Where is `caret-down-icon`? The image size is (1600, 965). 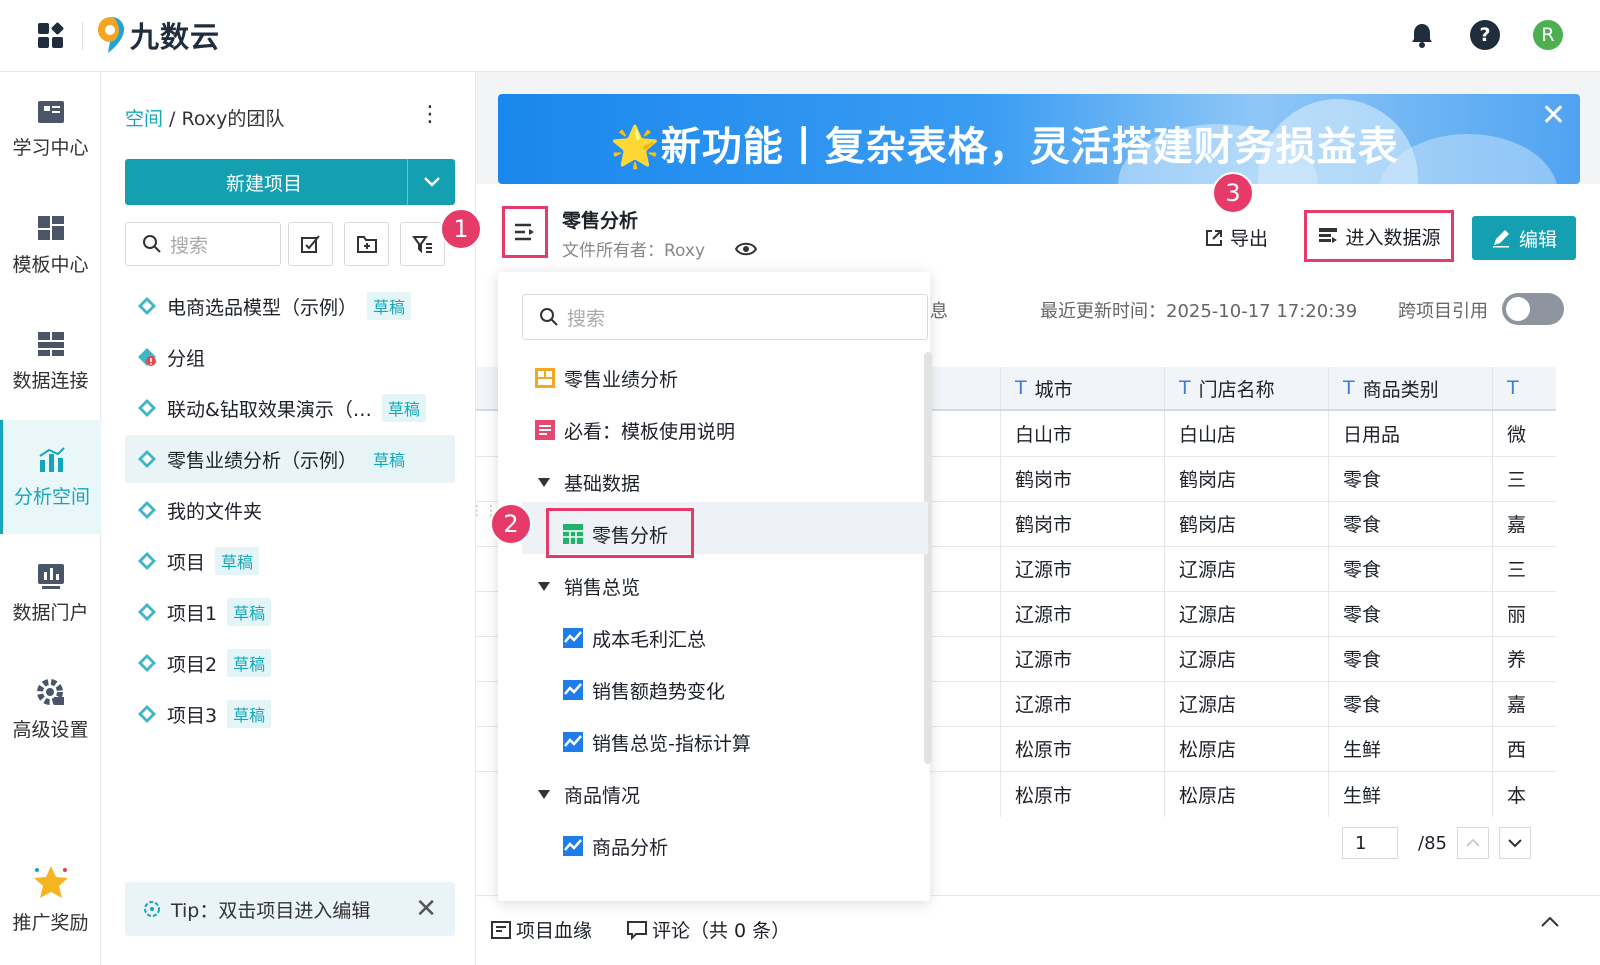 caret-down-icon is located at coordinates (544, 586).